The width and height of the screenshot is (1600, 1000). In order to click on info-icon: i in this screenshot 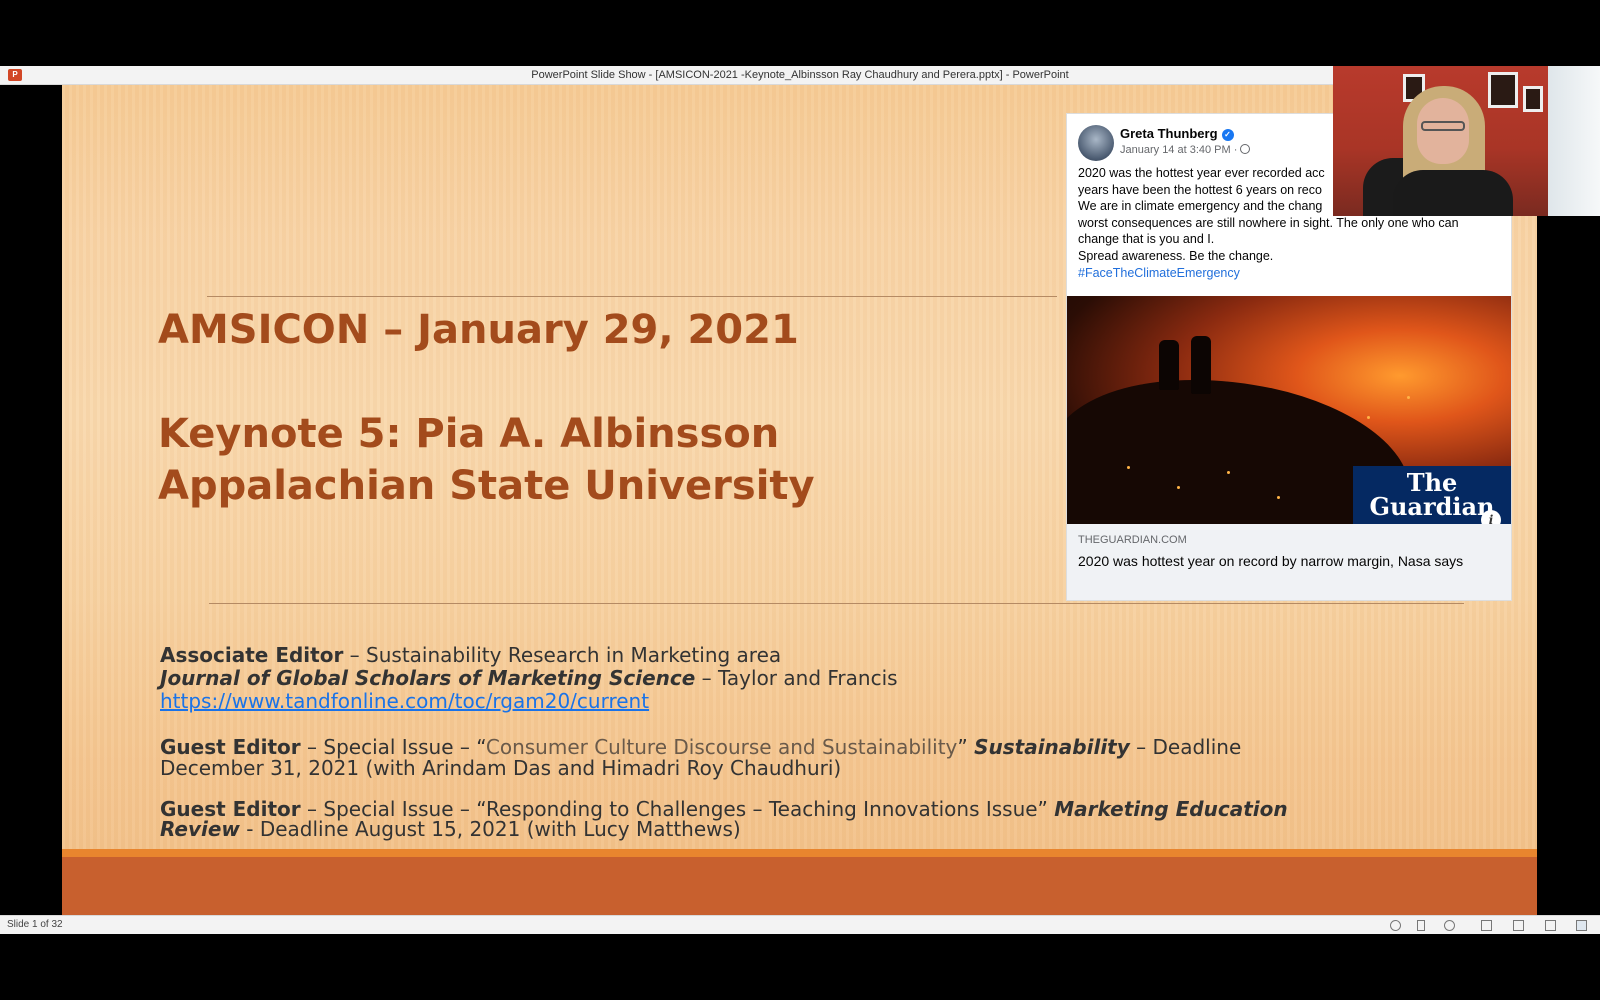, I will do `click(1491, 517)`.